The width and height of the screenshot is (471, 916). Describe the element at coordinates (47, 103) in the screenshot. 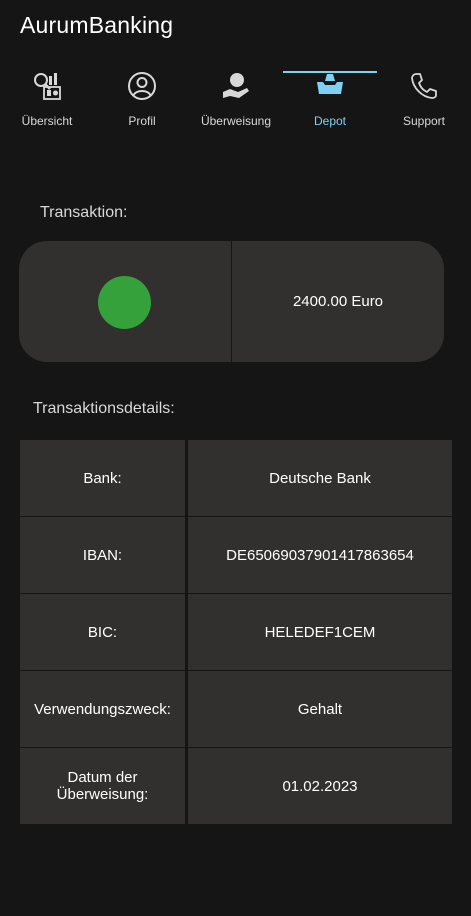

I see `tab-uebersicht: Übersicht` at that location.